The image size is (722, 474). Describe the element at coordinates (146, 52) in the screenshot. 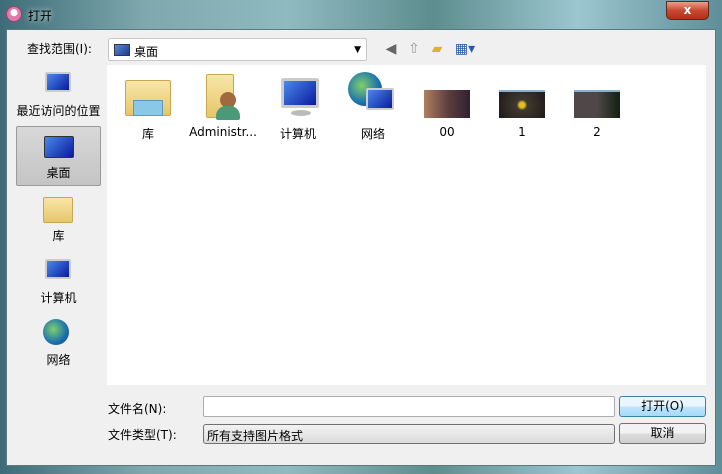

I see `lookin-value: 桌面` at that location.